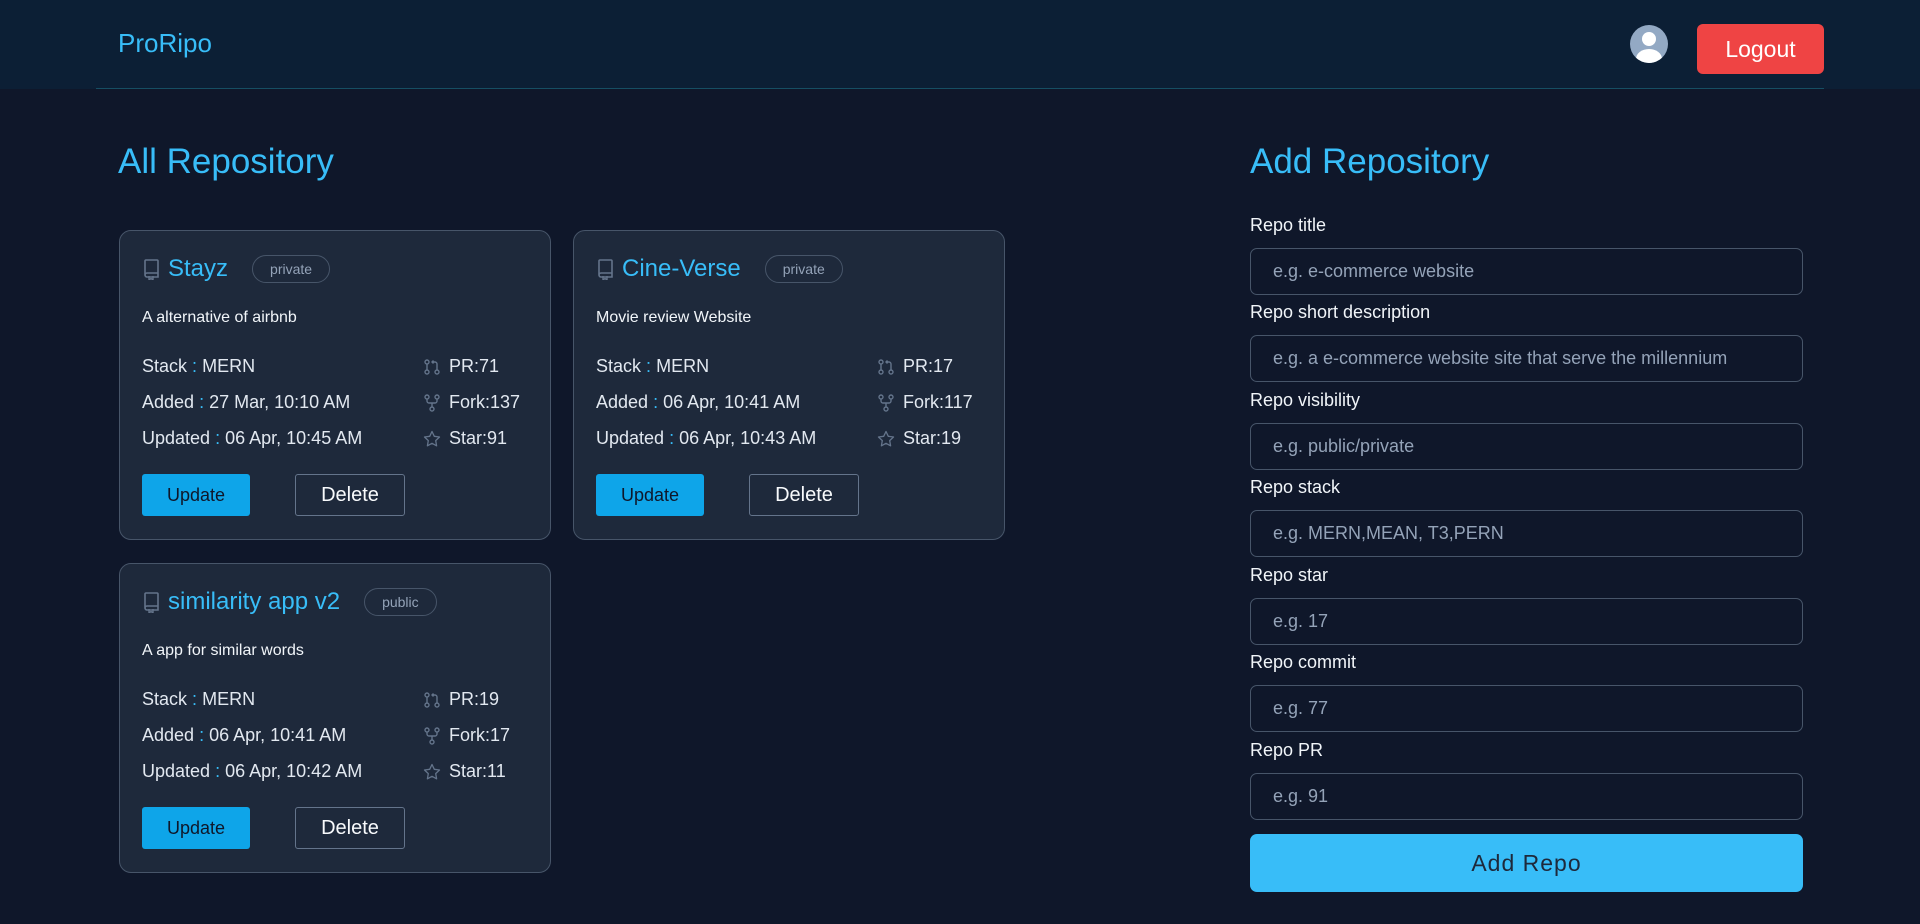 Image resolution: width=1920 pixels, height=924 pixels. What do you see at coordinates (280, 402) in the screenshot?
I see `added-value: 27 Mar, 10:10 AM` at bounding box center [280, 402].